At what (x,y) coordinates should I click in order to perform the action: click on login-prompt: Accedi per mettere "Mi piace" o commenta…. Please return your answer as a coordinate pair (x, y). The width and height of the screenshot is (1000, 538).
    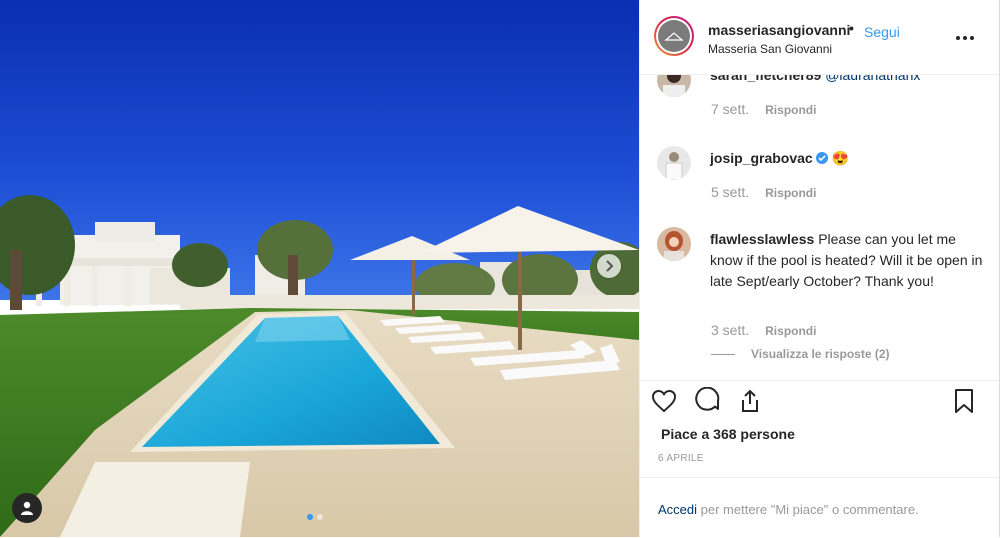
    Looking at the image, I should click on (819, 507).